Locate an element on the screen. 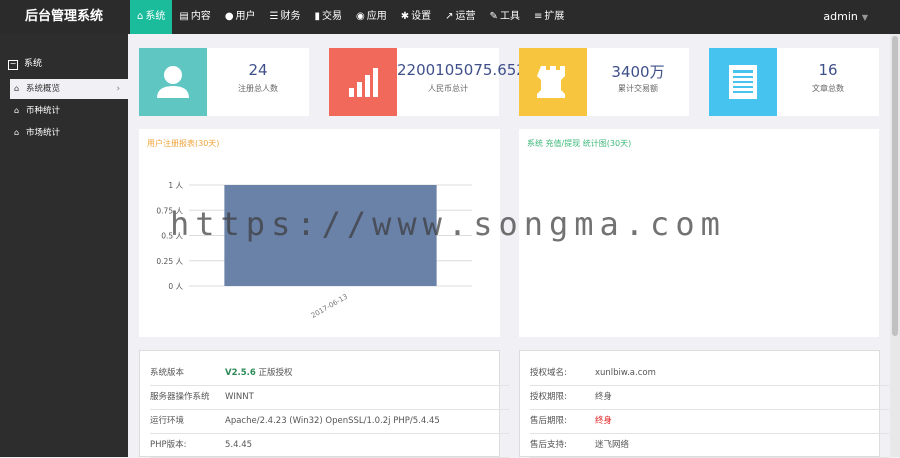 The image size is (900, 458). nav-item-3: ☰ 财务 is located at coordinates (285, 17).